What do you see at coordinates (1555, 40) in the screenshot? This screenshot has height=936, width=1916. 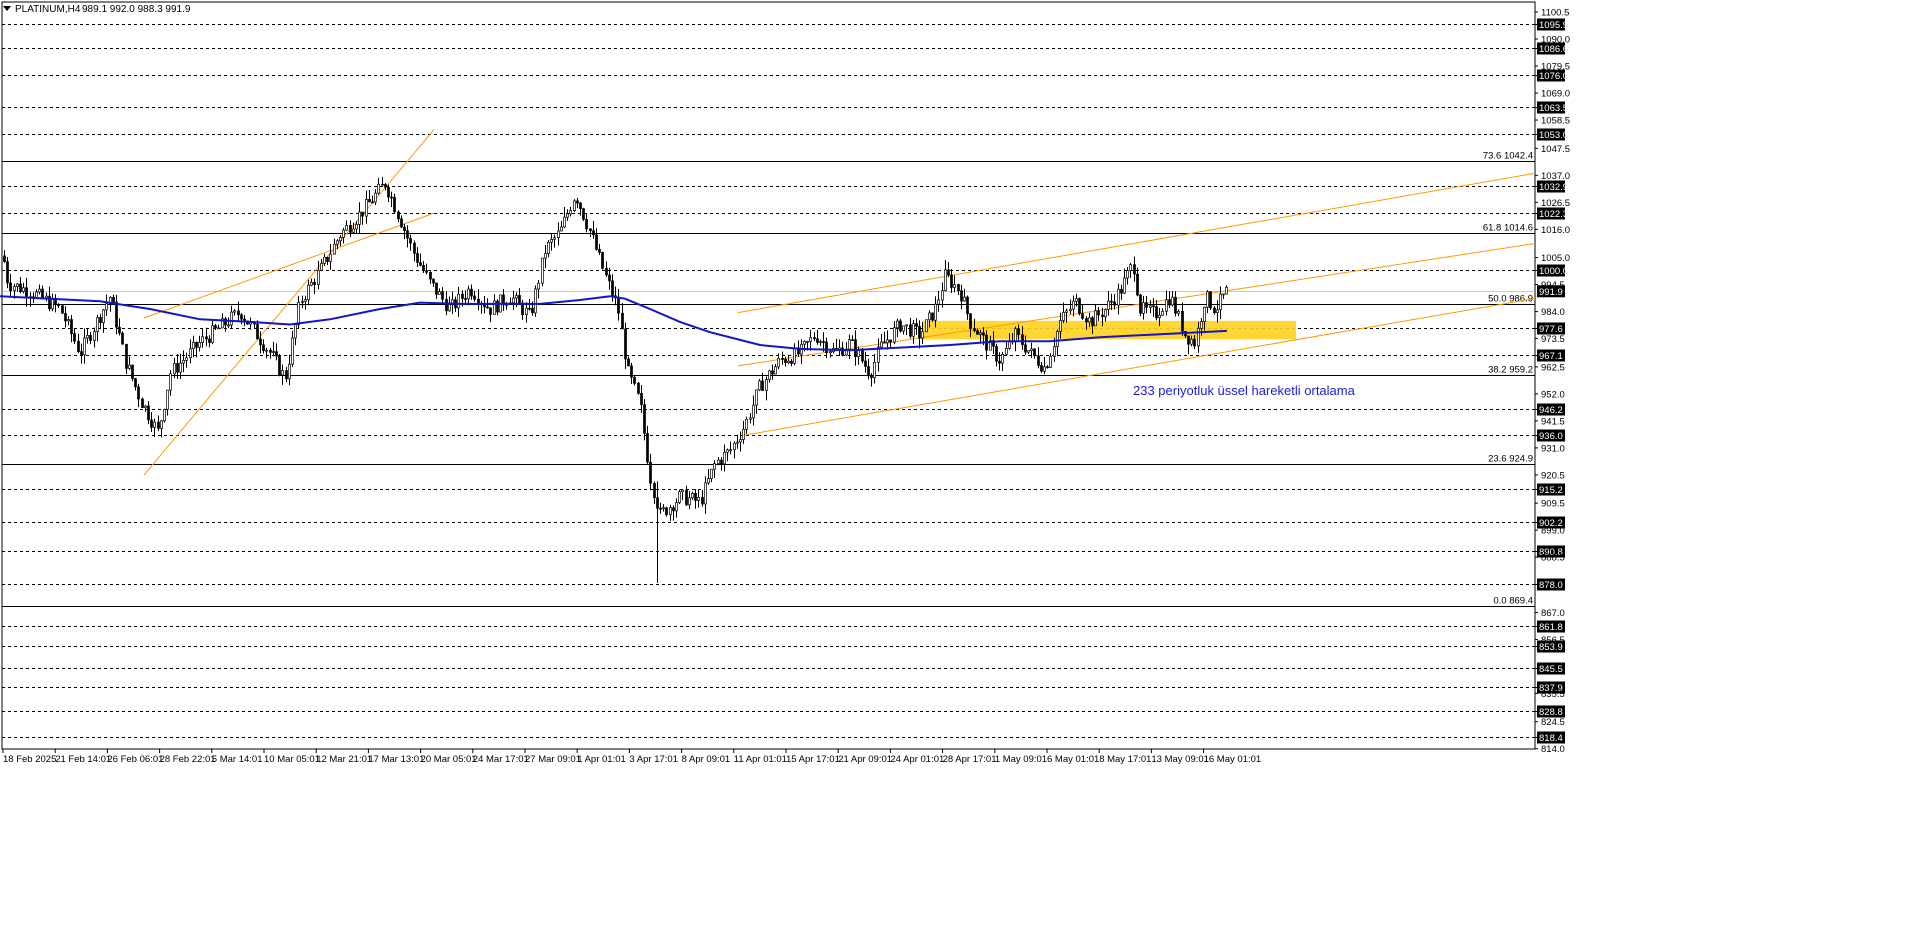 I see `y-tick-label: 1090.0` at bounding box center [1555, 40].